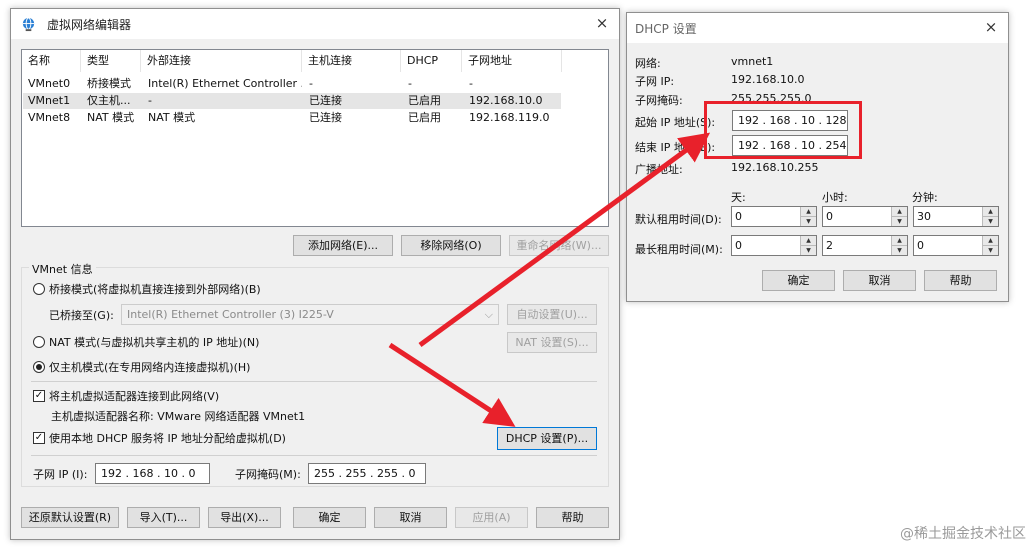  I want to click on broadcast-label: 广播地址:, so click(659, 169).